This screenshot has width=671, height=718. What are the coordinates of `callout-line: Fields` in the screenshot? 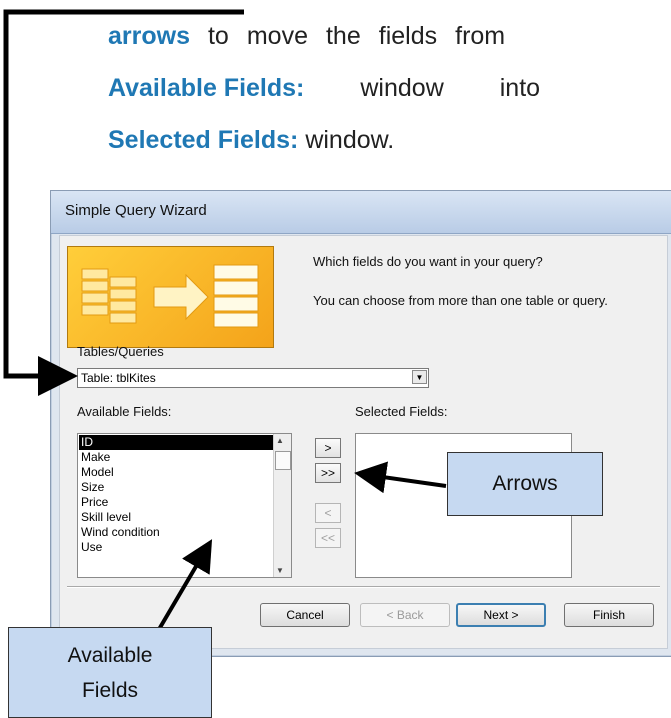 It's located at (110, 690).